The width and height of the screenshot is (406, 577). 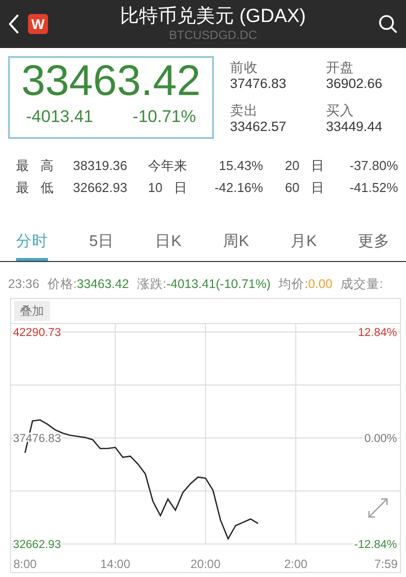 What do you see at coordinates (244, 68) in the screenshot?
I see `field-label: 前收` at bounding box center [244, 68].